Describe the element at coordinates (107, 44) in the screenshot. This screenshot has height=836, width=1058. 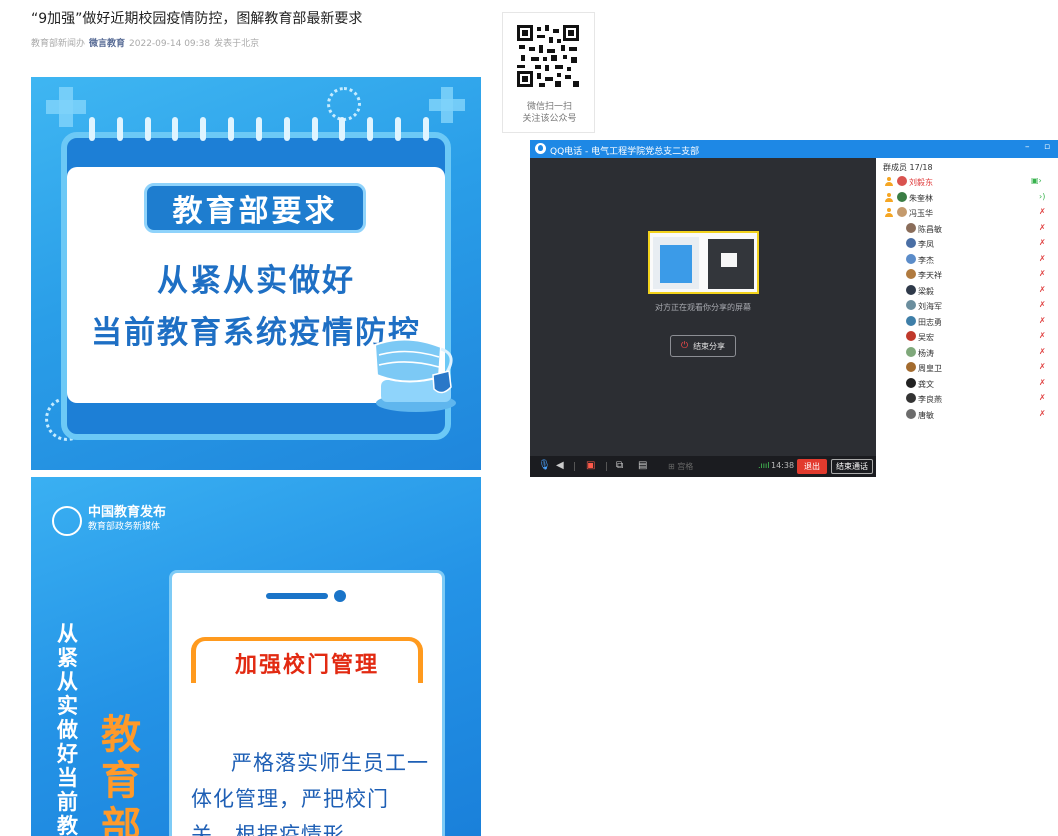
I see `account-link: 微言教育` at that location.